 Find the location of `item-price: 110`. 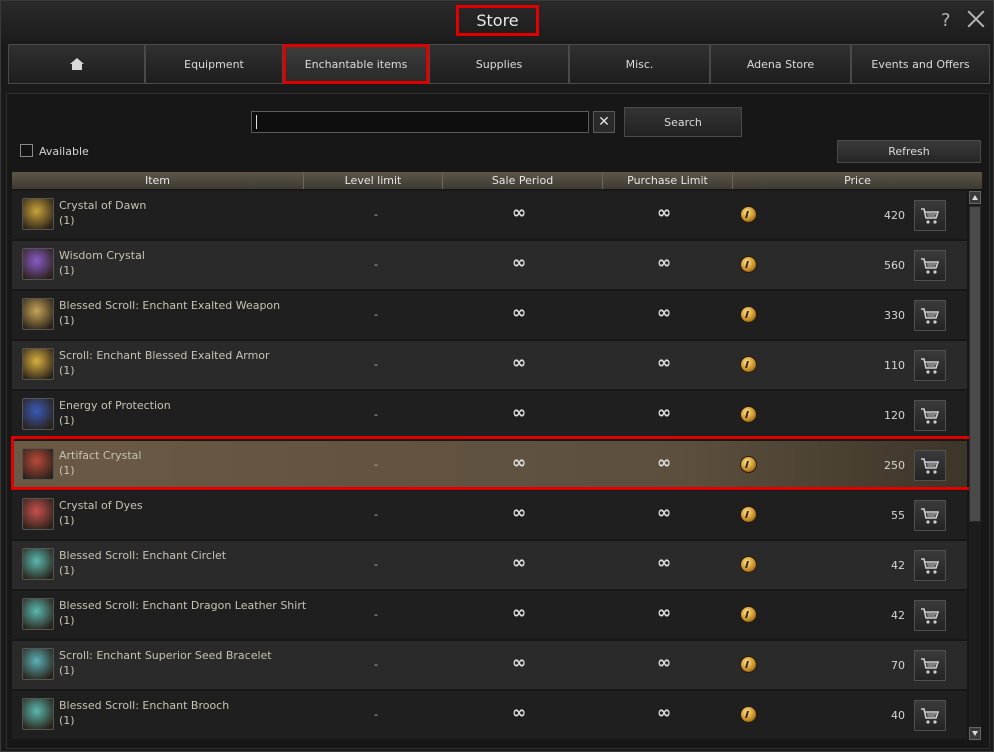

item-price: 110 is located at coordinates (894, 365).